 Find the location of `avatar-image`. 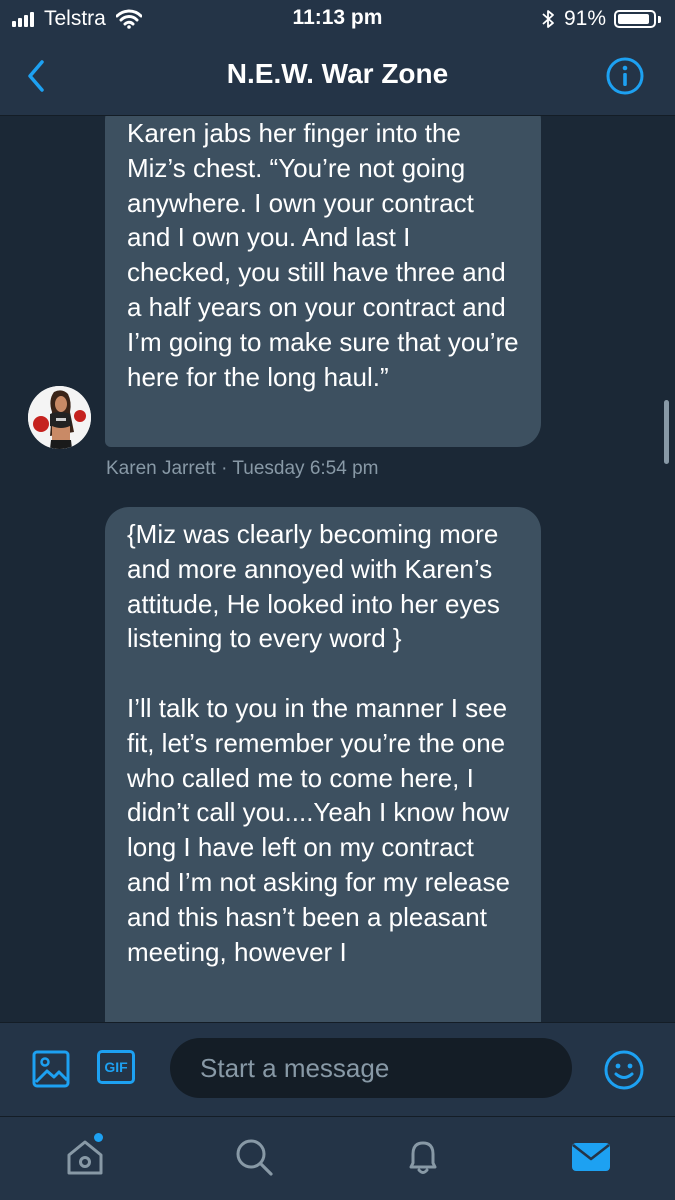

avatar-image is located at coordinates (59, 417).